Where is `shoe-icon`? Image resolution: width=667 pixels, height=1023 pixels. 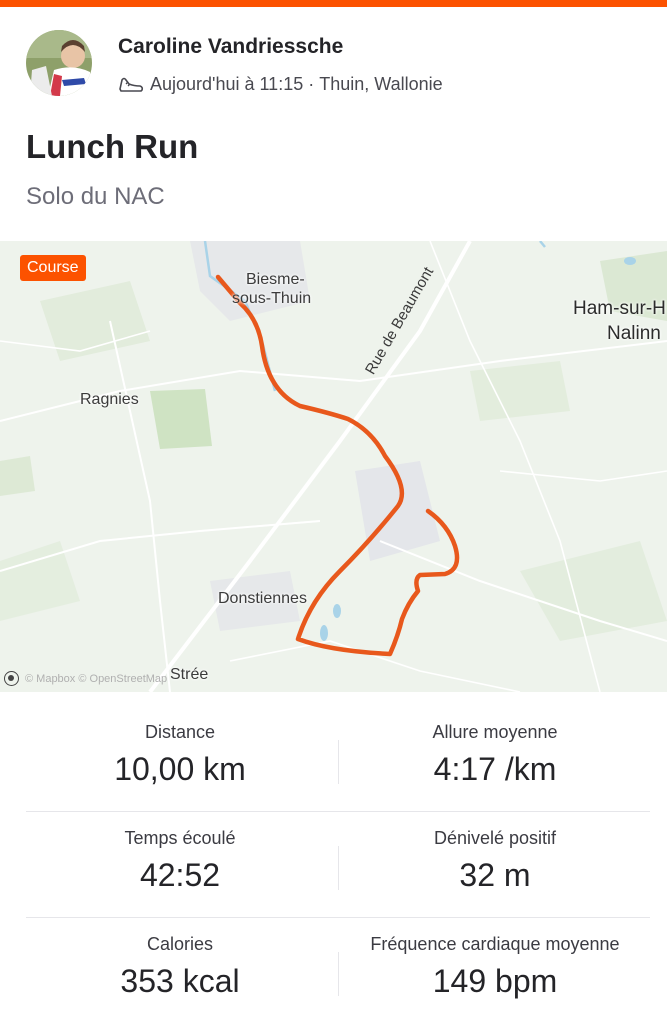
shoe-icon is located at coordinates (131, 84).